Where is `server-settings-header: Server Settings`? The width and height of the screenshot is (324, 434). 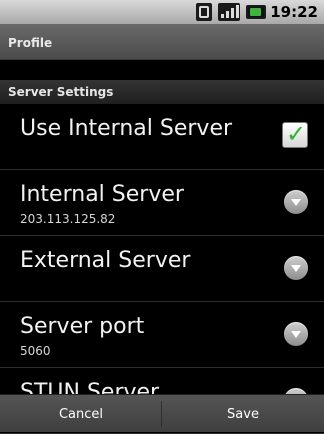 server-settings-header: Server Settings is located at coordinates (162, 92).